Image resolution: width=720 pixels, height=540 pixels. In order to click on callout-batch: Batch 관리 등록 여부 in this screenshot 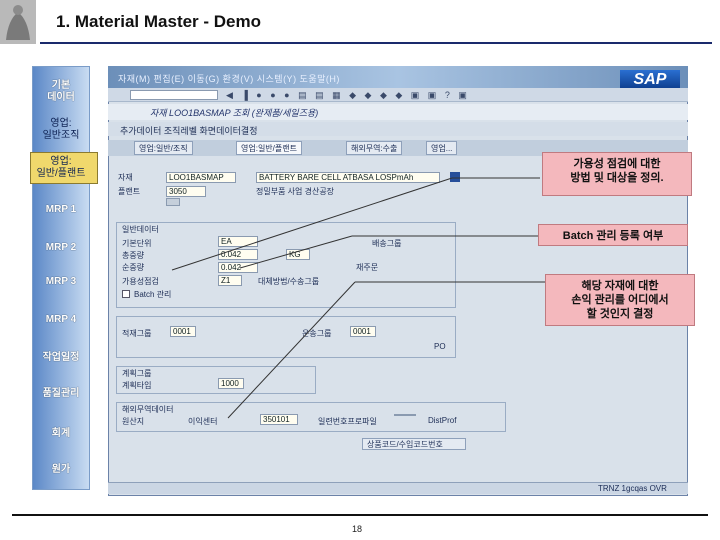, I will do `click(613, 235)`.